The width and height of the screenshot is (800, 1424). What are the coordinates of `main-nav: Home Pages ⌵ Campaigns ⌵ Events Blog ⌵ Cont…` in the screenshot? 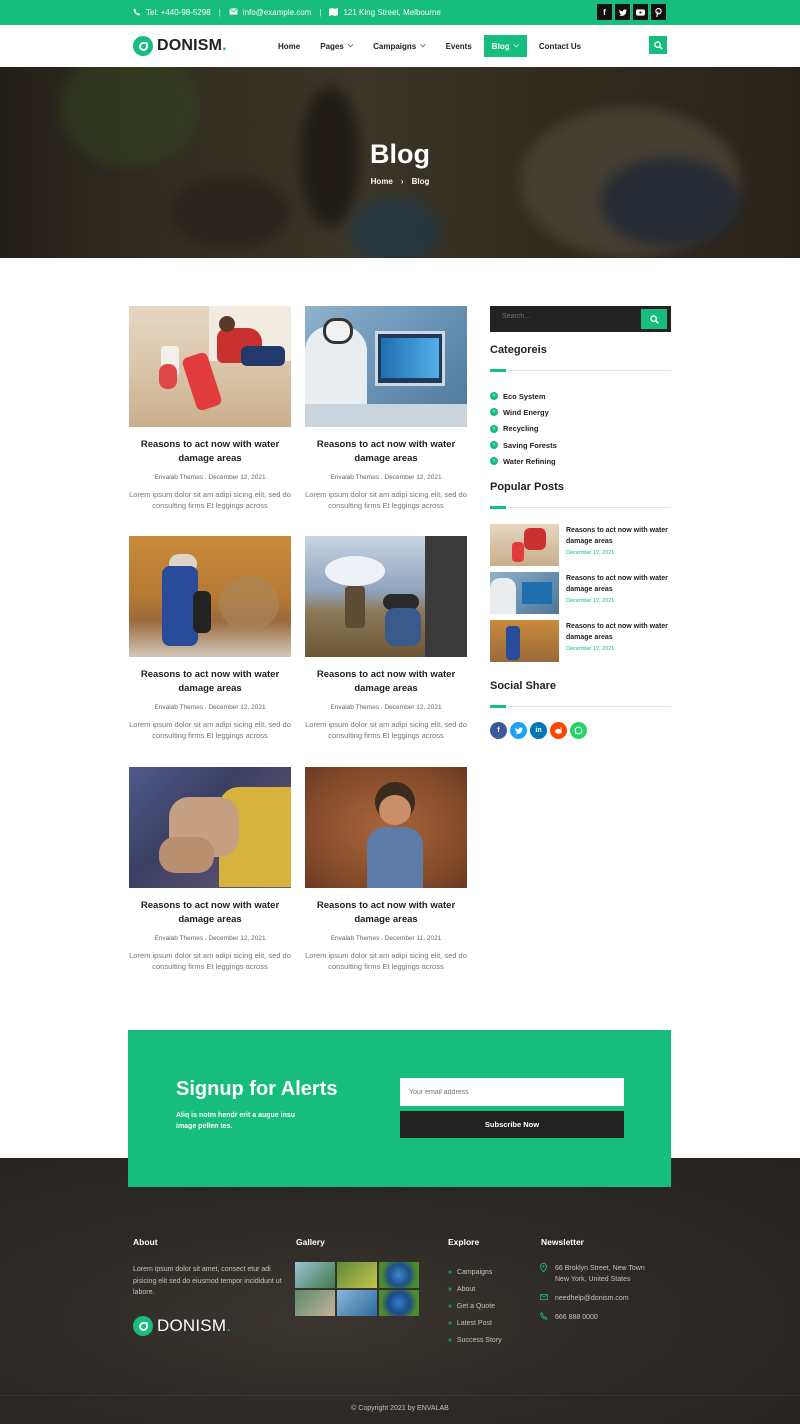 It's located at (429, 46).